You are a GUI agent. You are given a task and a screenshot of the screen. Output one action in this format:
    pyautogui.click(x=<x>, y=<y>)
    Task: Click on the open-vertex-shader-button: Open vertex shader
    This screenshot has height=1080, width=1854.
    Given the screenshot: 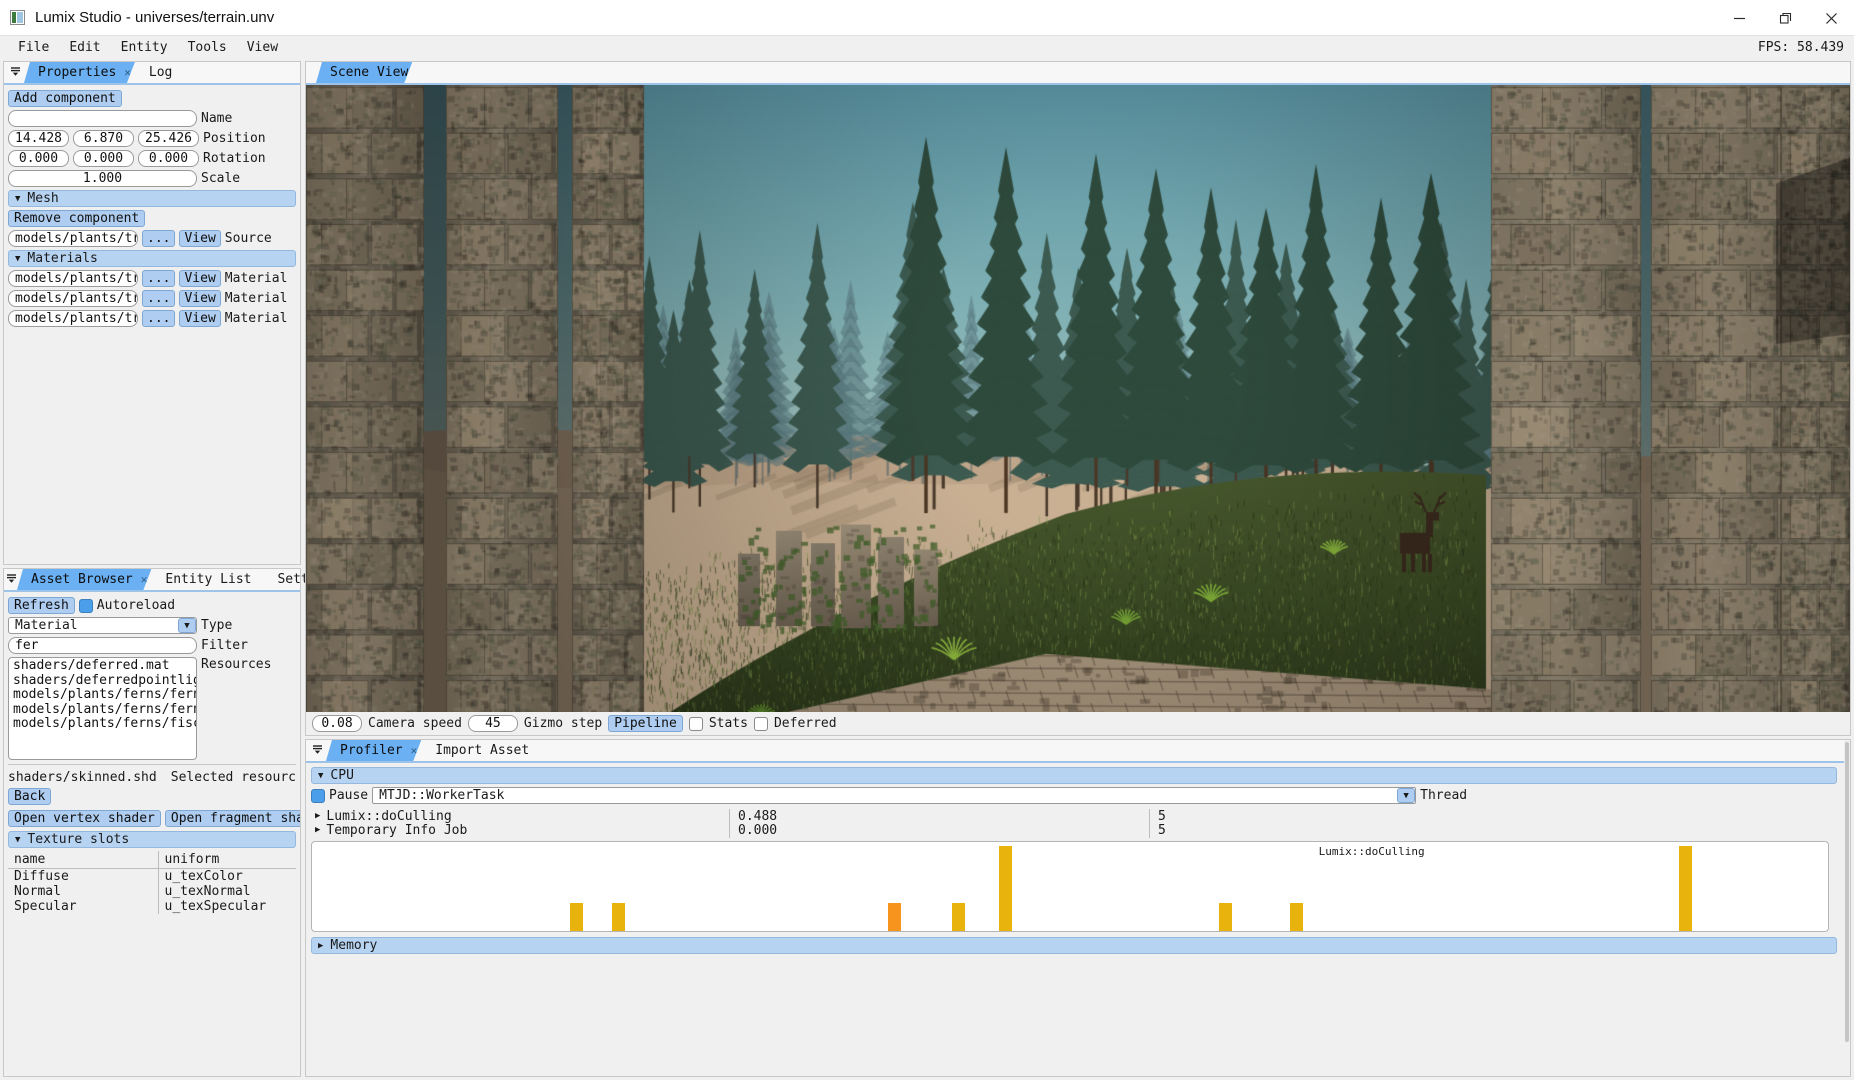 What is the action you would take?
    pyautogui.click(x=84, y=818)
    